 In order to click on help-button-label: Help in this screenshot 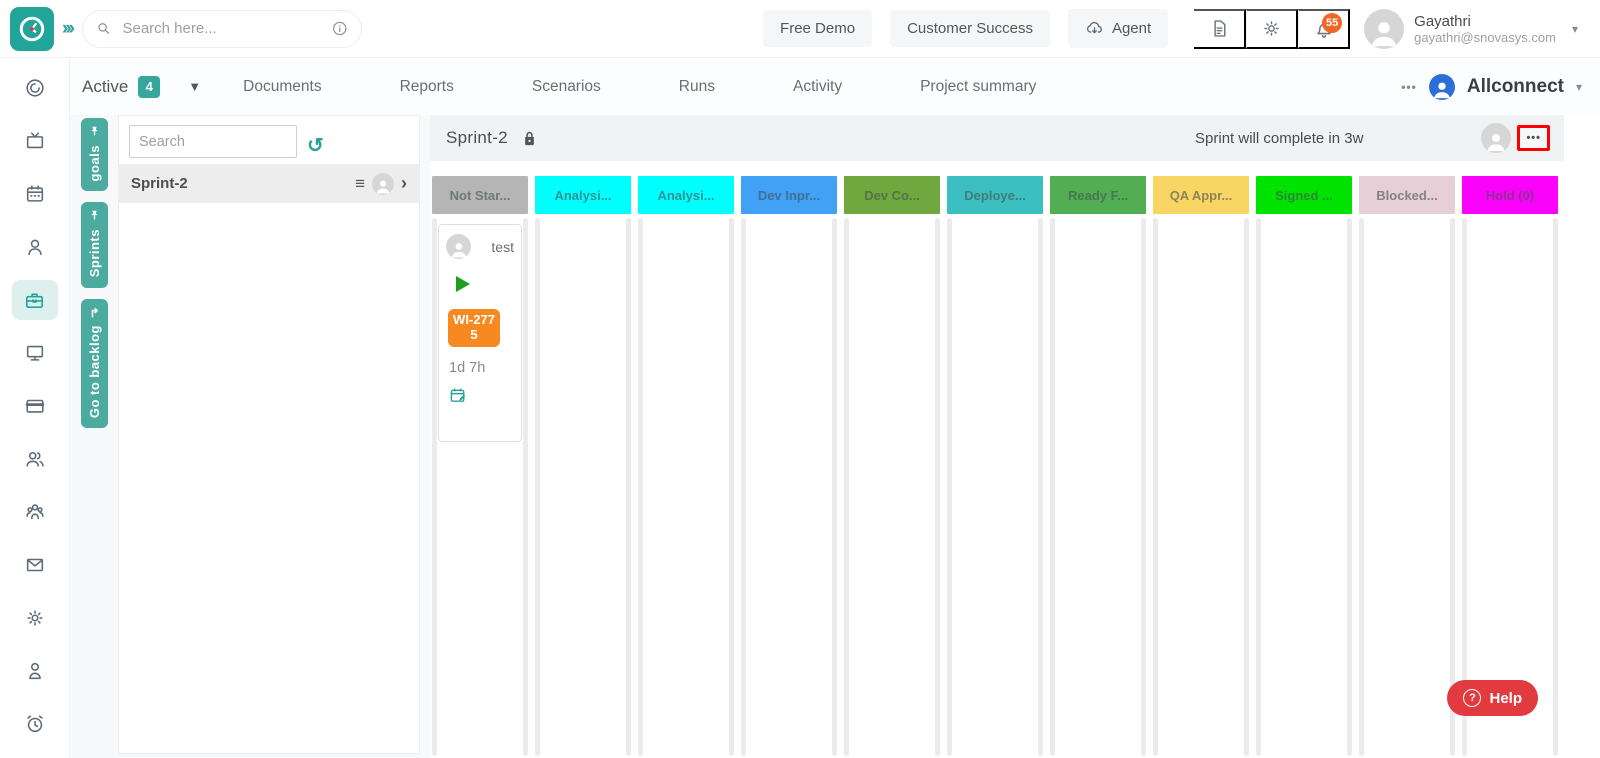, I will do `click(1505, 698)`.